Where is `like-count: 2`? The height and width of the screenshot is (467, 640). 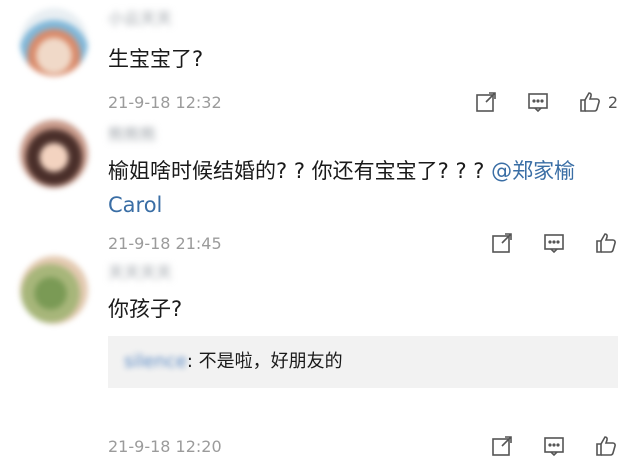
like-count: 2 is located at coordinates (612, 102).